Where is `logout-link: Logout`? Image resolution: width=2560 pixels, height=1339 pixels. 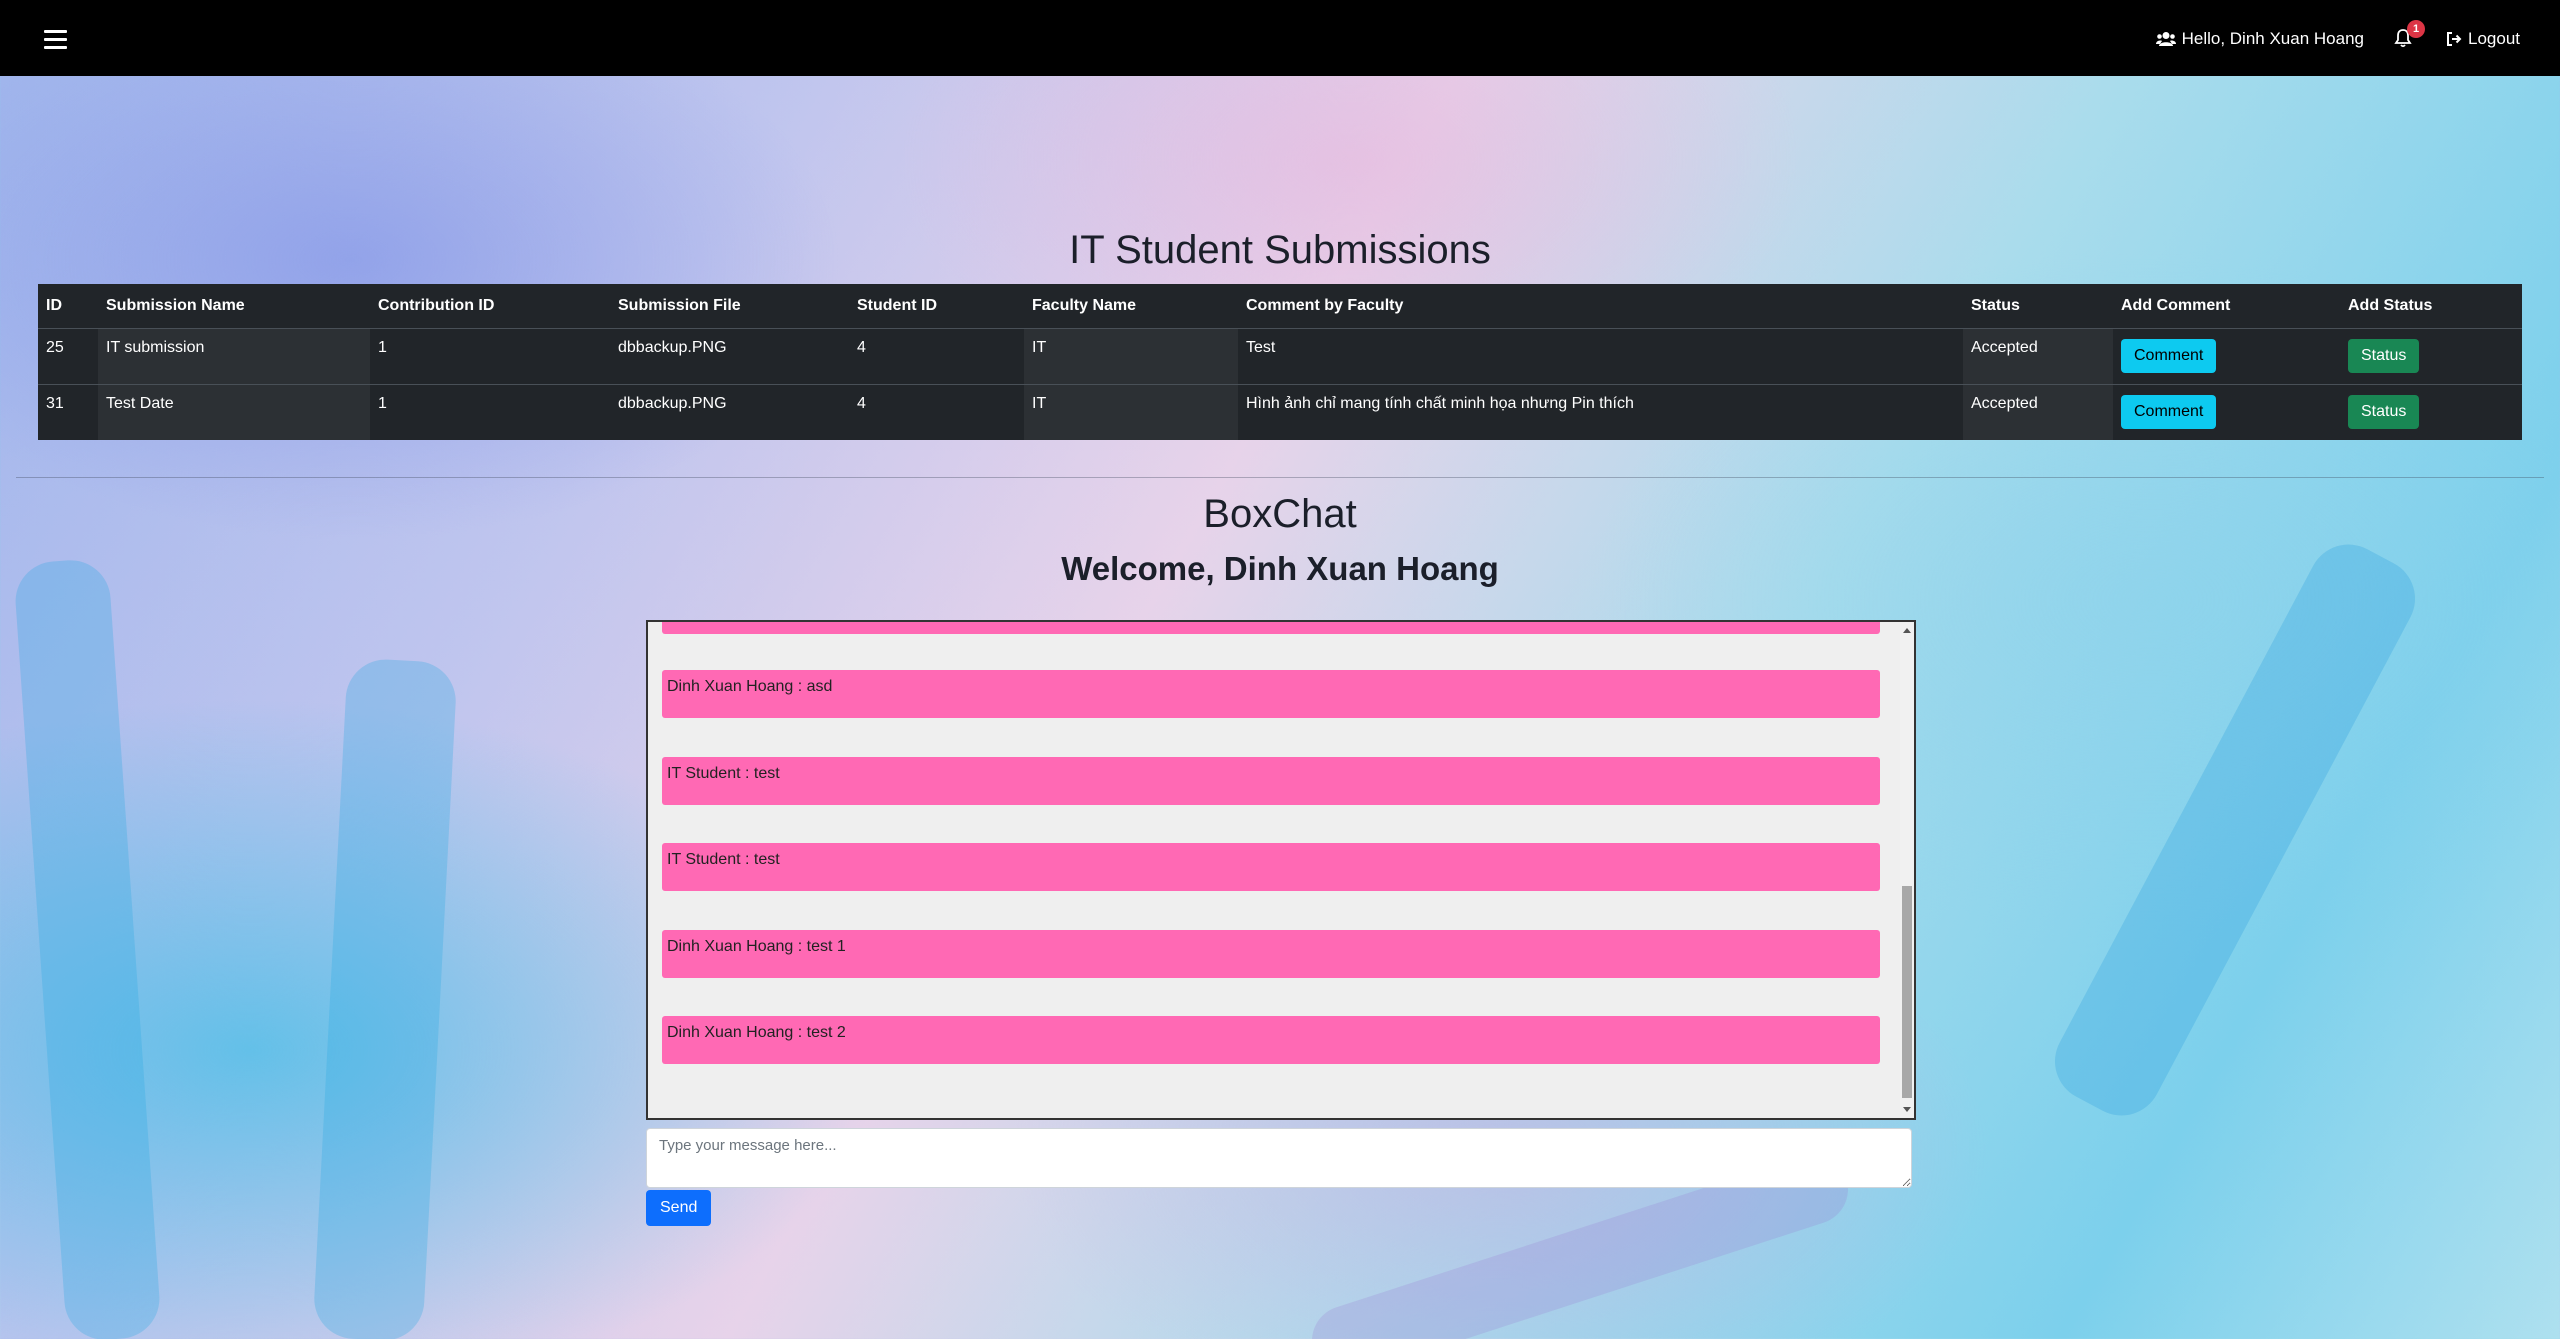 logout-link: Logout is located at coordinates (2483, 39).